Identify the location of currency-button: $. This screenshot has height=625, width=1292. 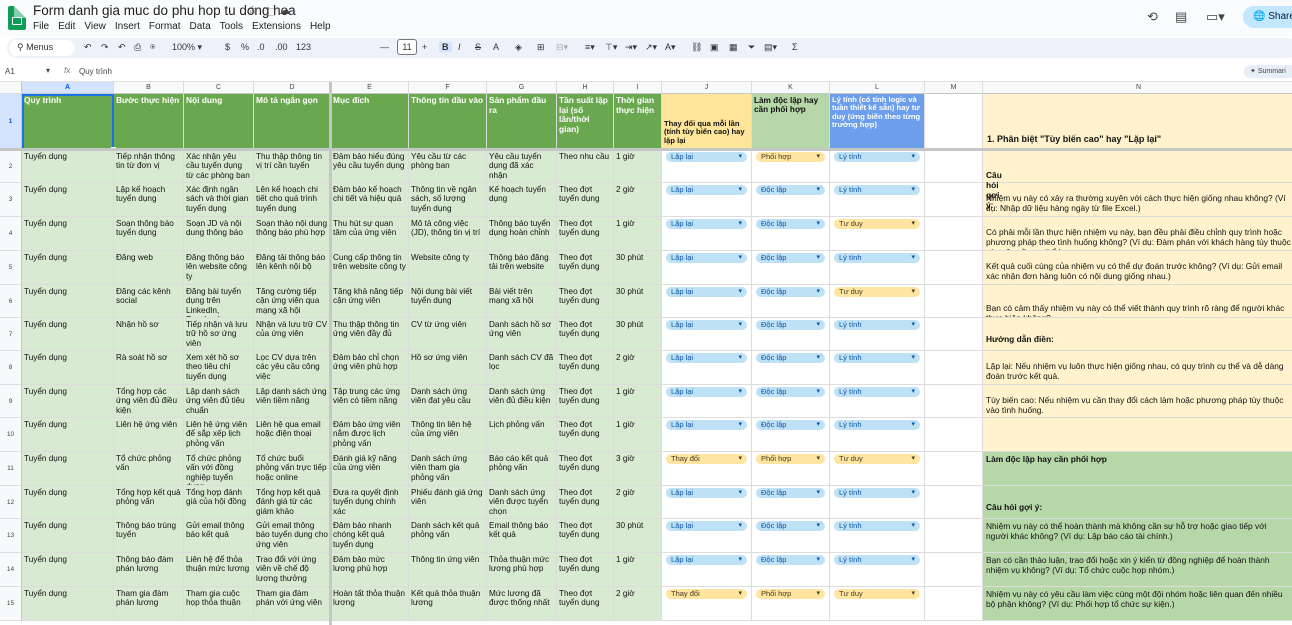
(227, 47).